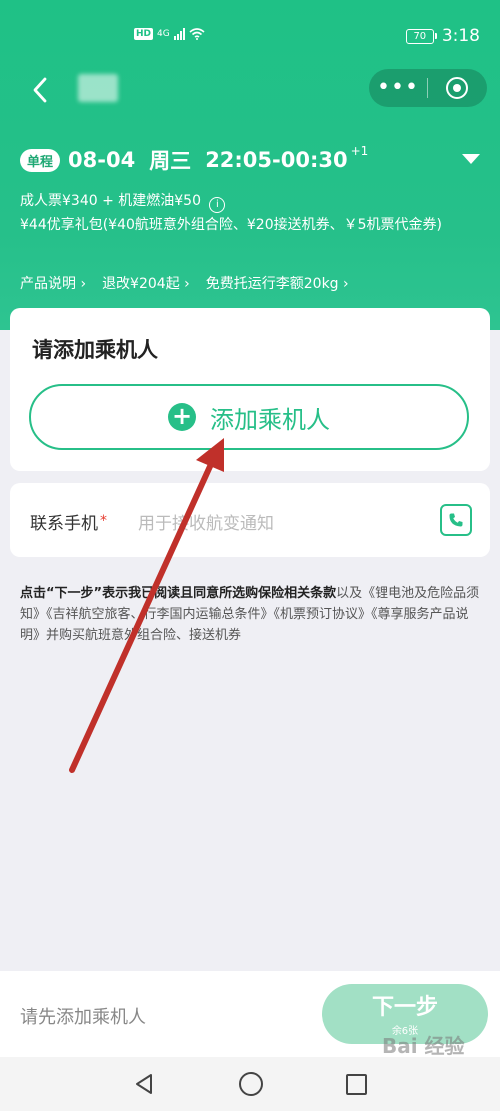  I want to click on package-line: ¥44优享礼包(¥40航班意外组合险、¥20接送机券、￥5机票代金券), so click(231, 225).